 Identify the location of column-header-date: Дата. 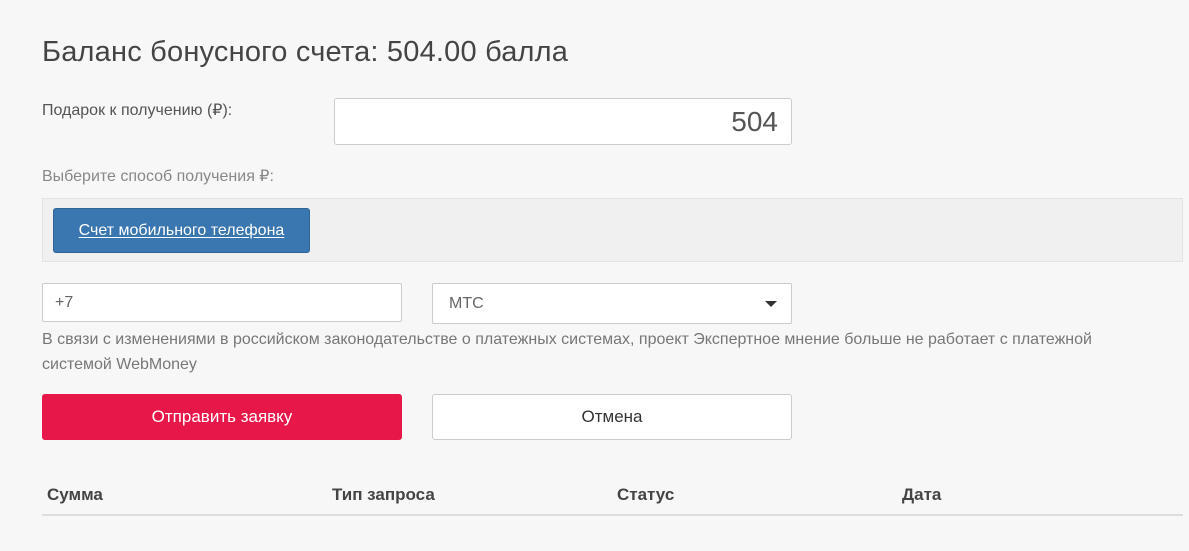
(922, 494).